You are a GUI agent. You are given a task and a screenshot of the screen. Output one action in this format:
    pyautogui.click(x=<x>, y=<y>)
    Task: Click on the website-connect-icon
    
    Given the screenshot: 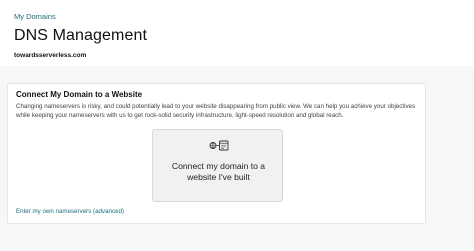 What is the action you would take?
    pyautogui.click(x=219, y=145)
    